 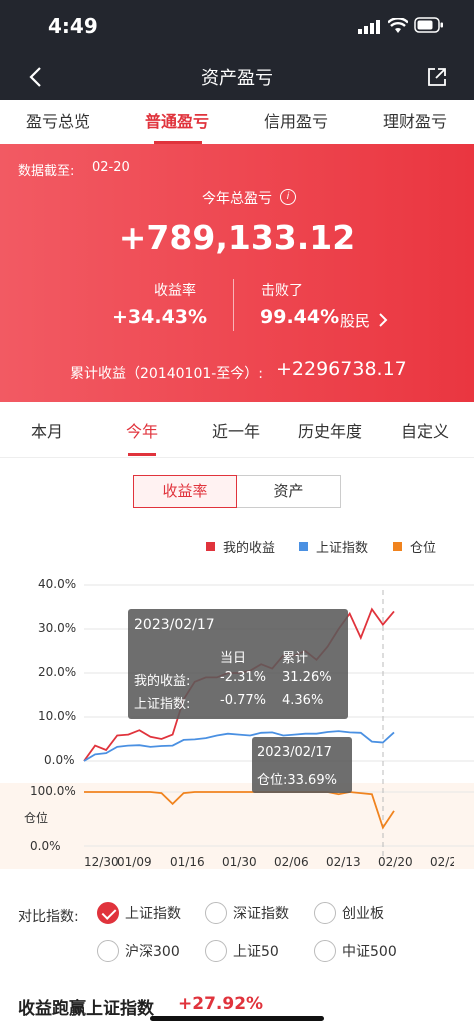 I want to click on radio-hs300-label: 沪深300, so click(x=152, y=952).